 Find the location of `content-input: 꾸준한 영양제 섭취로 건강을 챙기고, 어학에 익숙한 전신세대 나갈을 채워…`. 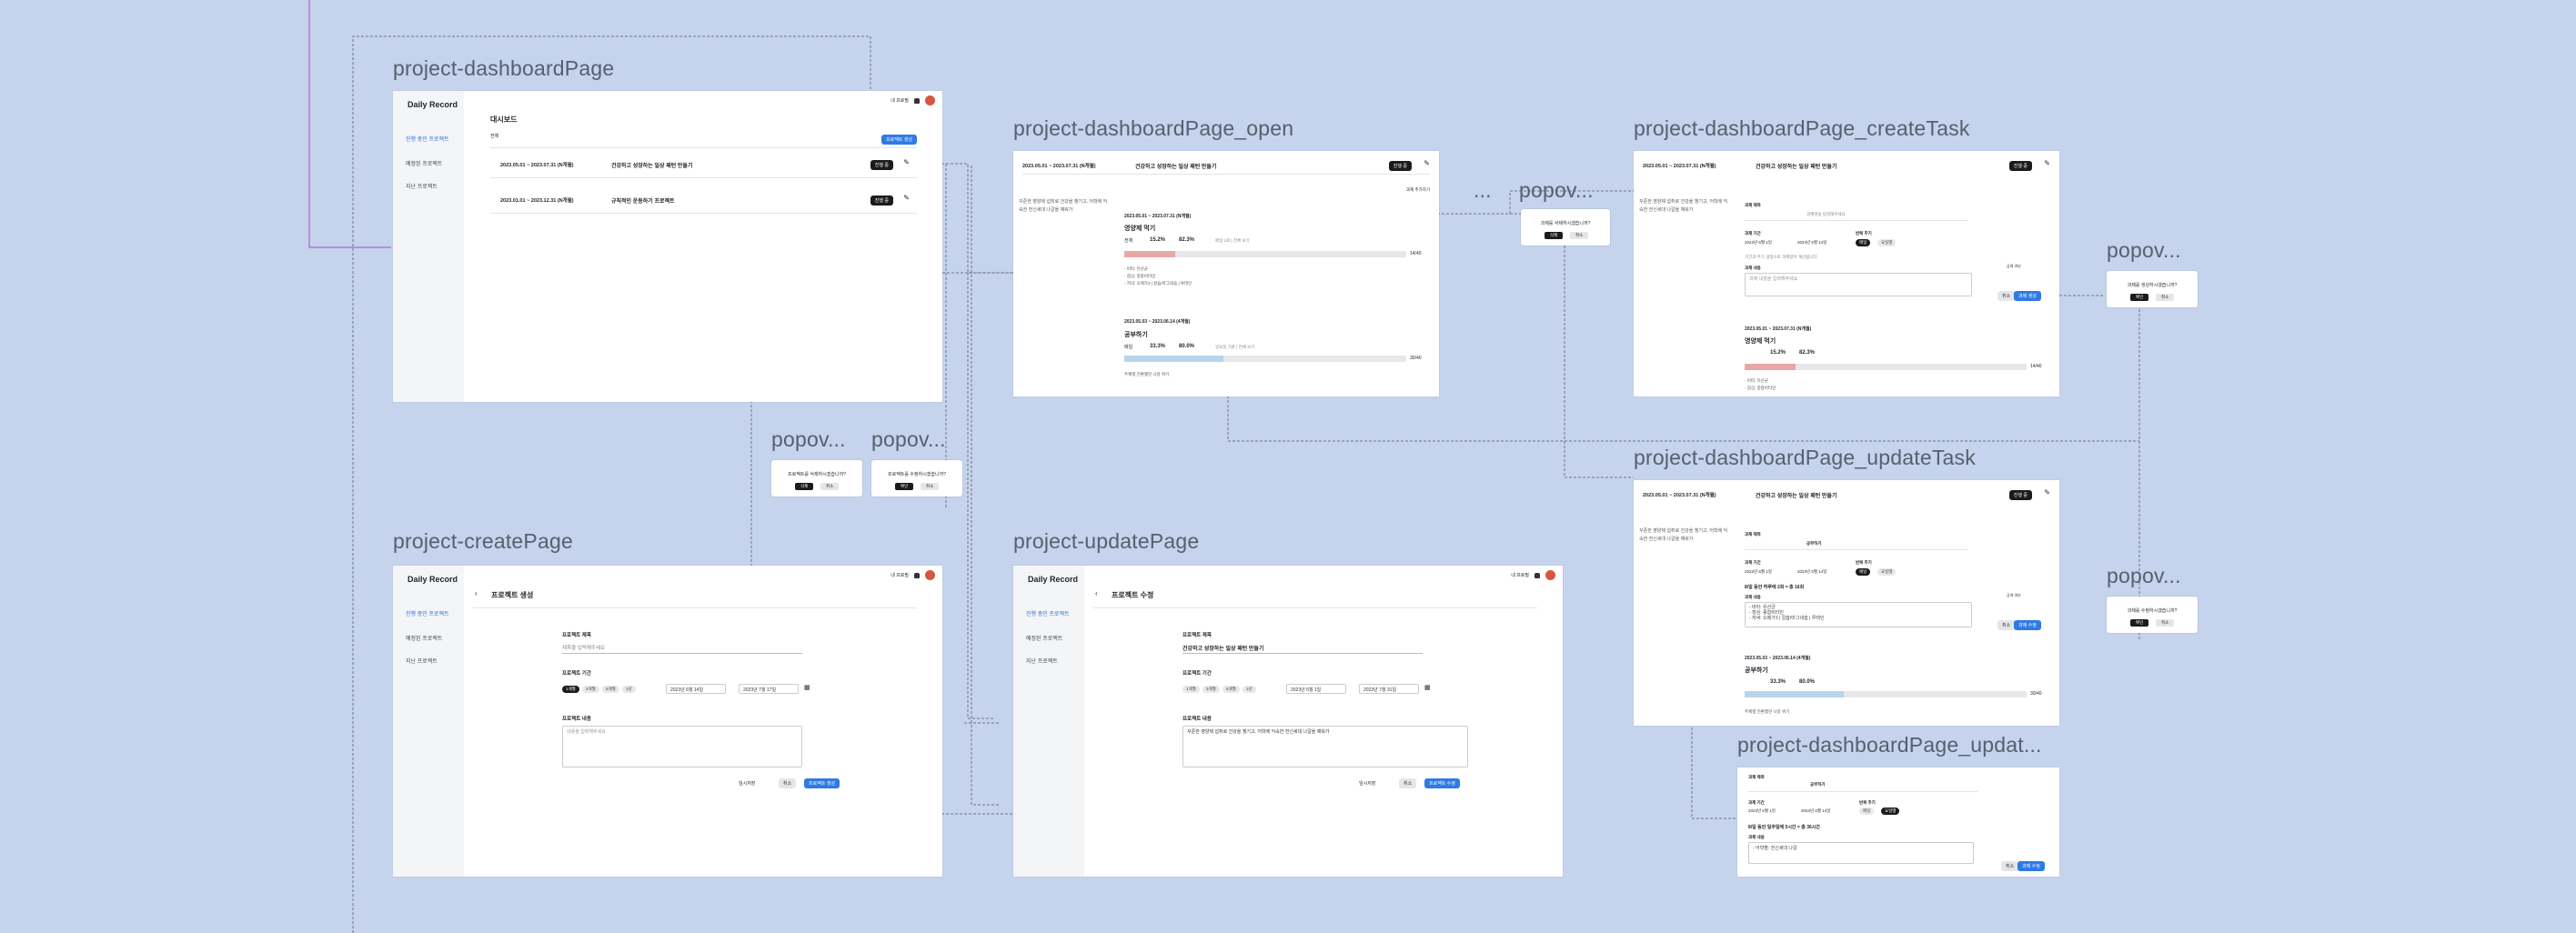

content-input: 꾸준한 영양제 섭취로 건강을 챙기고, 어학에 익숙한 전신세대 나갈을 채워… is located at coordinates (1325, 746).